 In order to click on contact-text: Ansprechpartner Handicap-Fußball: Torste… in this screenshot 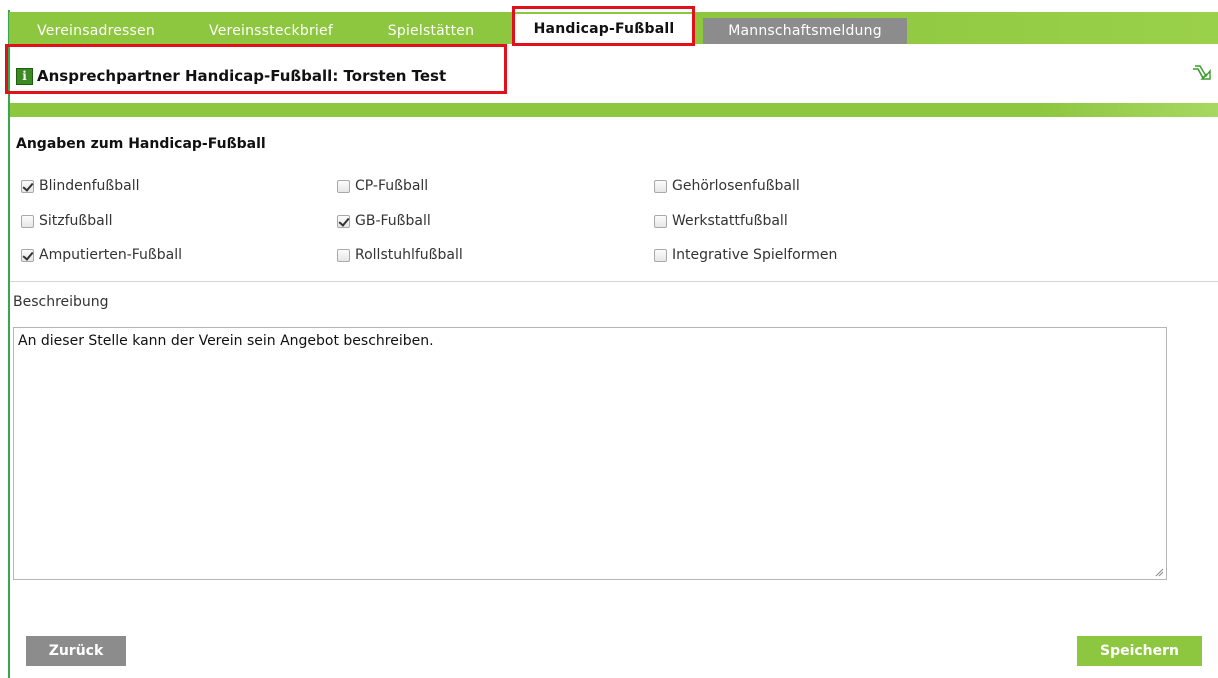, I will do `click(242, 76)`.